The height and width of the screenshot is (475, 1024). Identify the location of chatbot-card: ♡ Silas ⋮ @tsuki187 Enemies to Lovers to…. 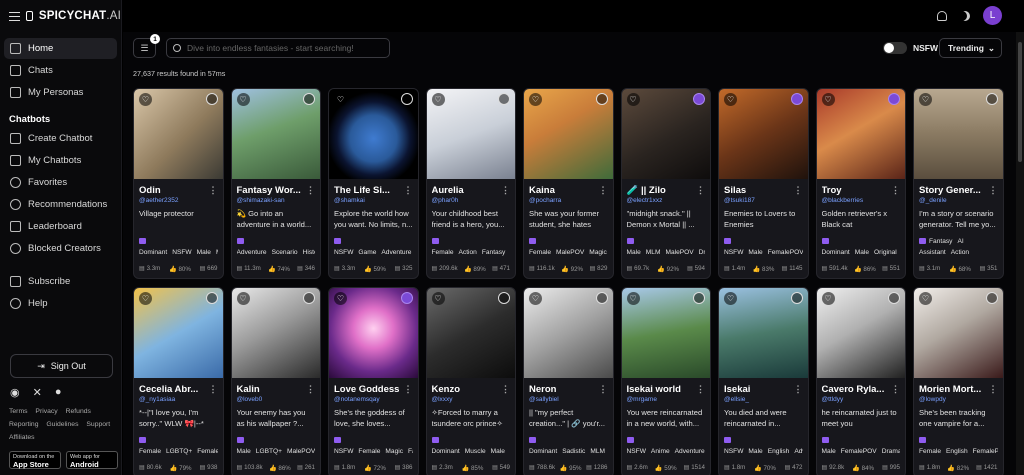
(763, 183).